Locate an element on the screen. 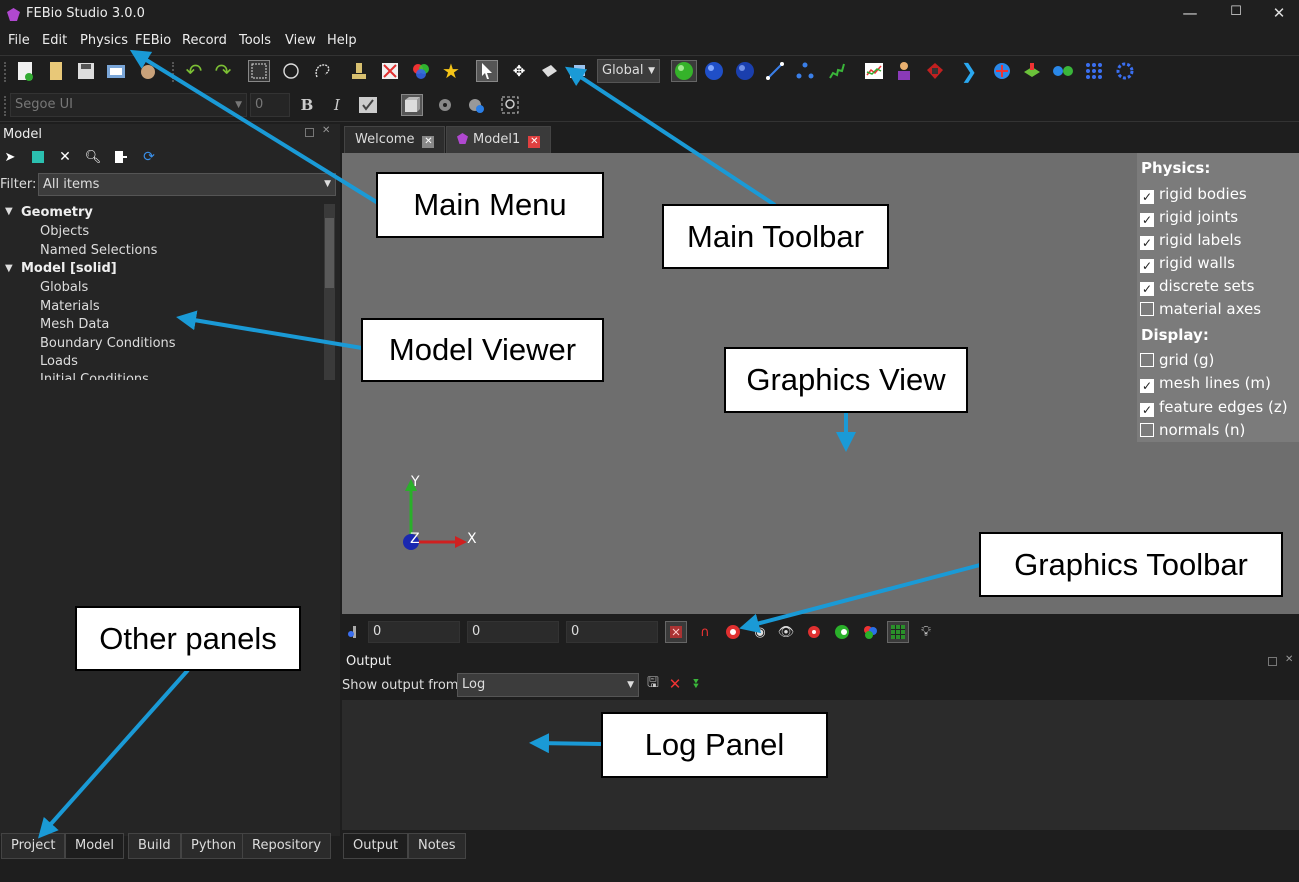  new-file-icon is located at coordinates (25, 71).